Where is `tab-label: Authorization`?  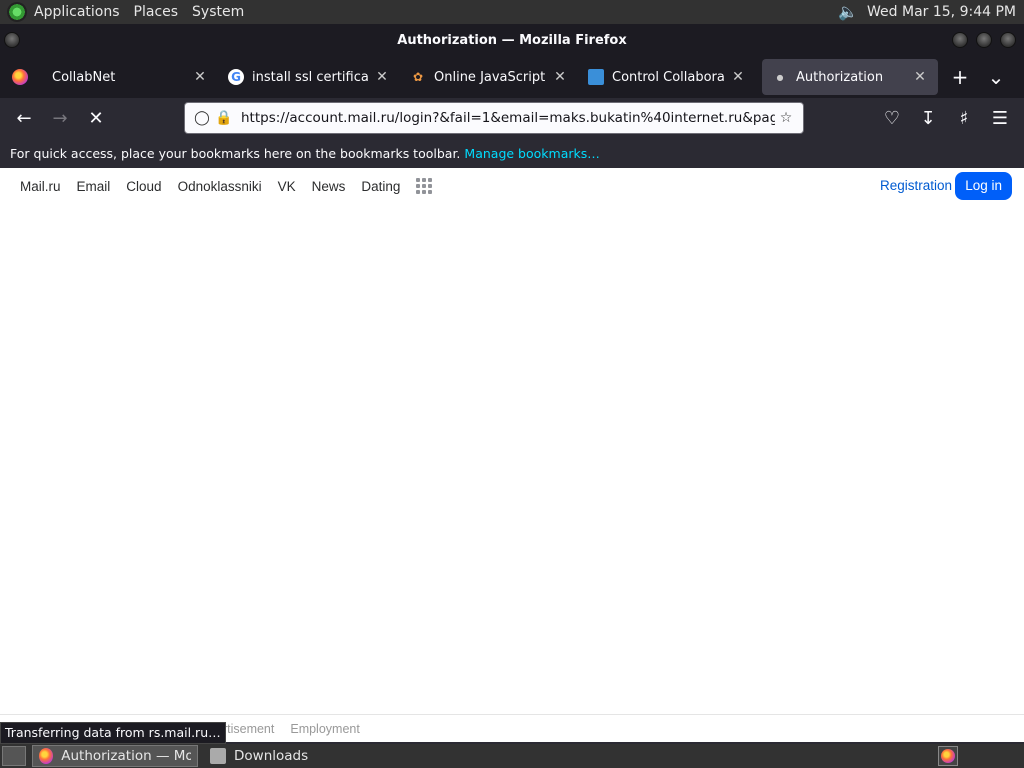 tab-label: Authorization is located at coordinates (840, 77).